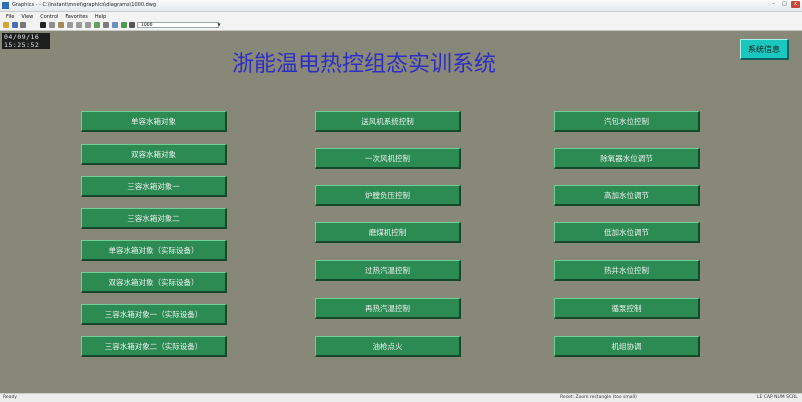 This screenshot has height=402, width=802. What do you see at coordinates (388, 121) in the screenshot?
I see `supply-fan-control-button: 送风机系统控制` at bounding box center [388, 121].